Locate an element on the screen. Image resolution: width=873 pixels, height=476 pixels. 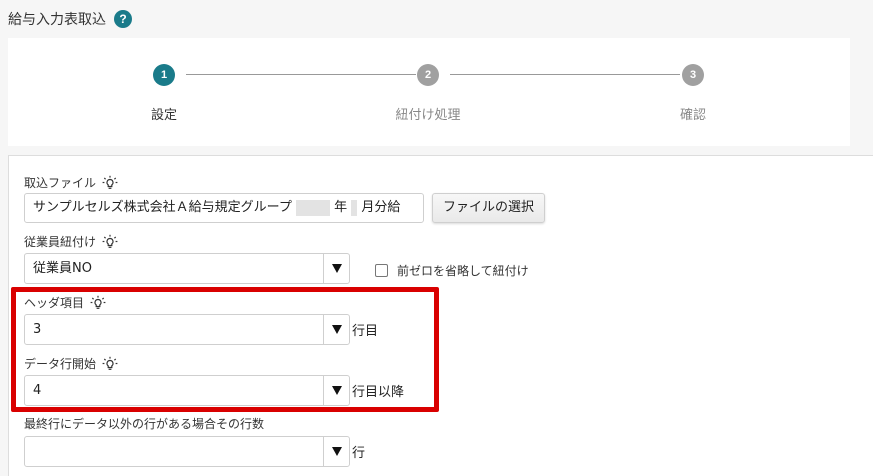
trailing-rows-label-text: 最終行にデータ以外の行がある場合その行数 is located at coordinates (144, 424).